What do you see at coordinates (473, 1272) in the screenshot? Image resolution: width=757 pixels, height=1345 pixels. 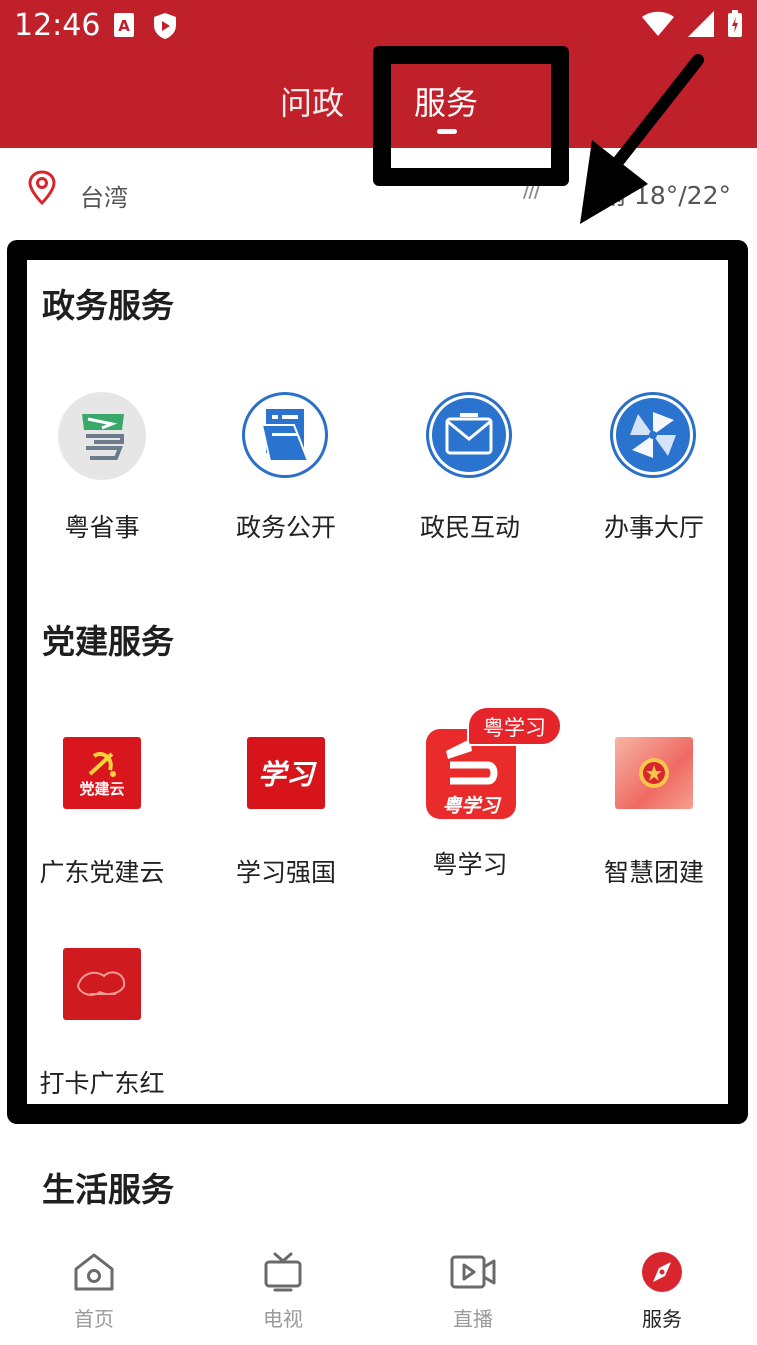 I see `live-video-icon` at bounding box center [473, 1272].